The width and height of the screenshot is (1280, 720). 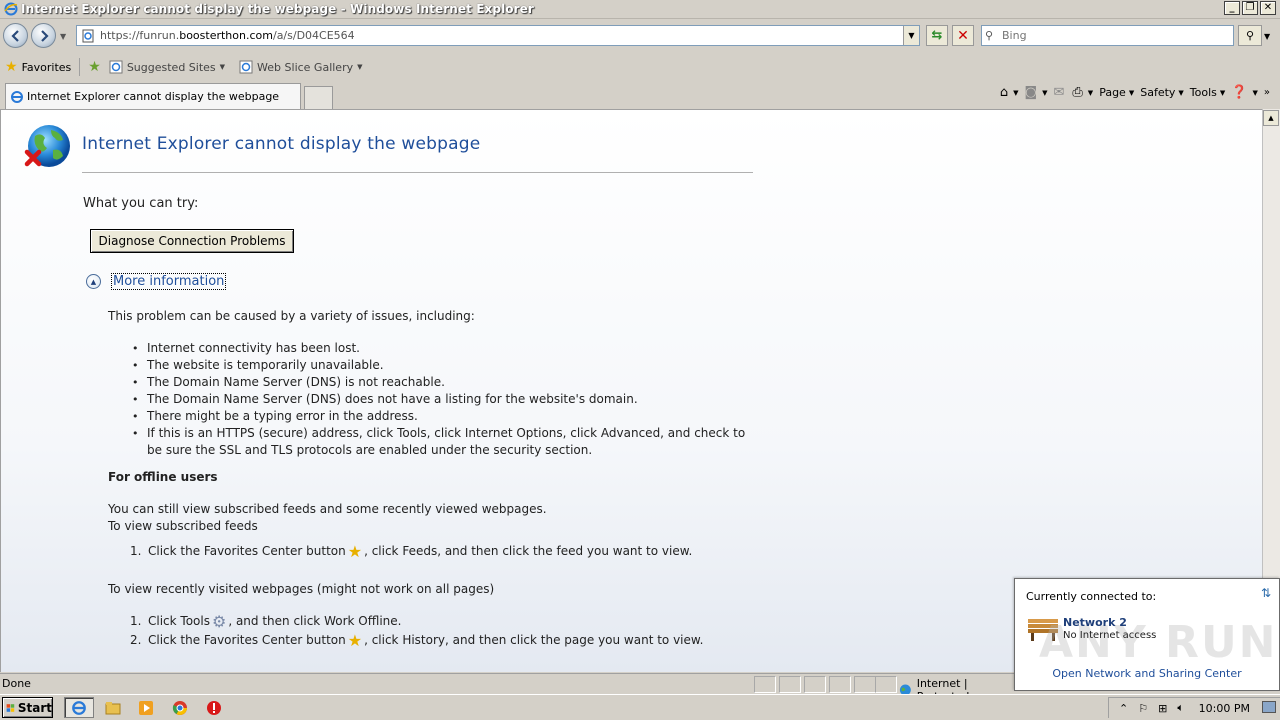 I want to click on more-information-toggle: ▲ More information, so click(x=156, y=281).